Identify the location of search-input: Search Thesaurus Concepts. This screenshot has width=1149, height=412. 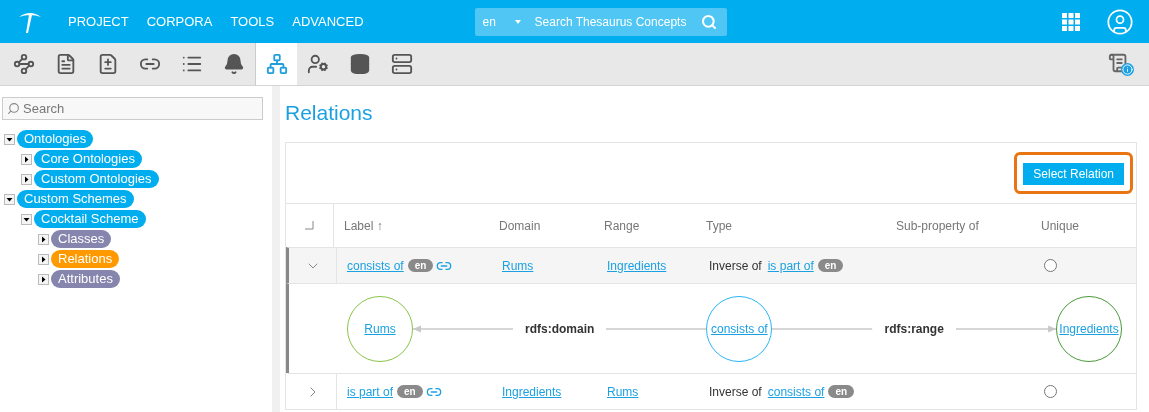
(617, 21).